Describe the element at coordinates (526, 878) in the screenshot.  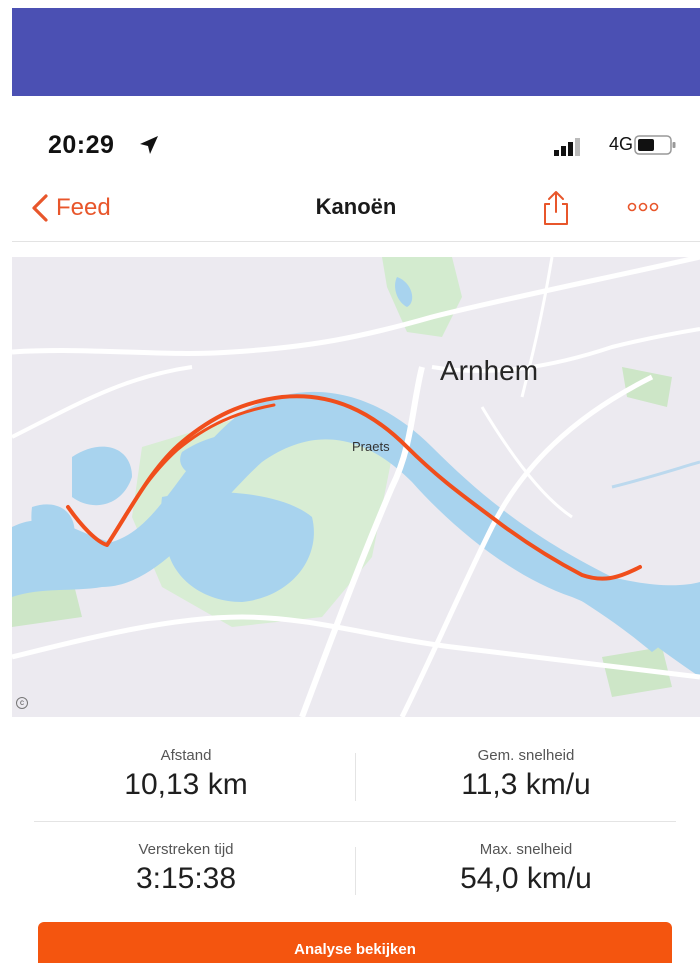
I see `stat-value: 54,0 km/u` at that location.